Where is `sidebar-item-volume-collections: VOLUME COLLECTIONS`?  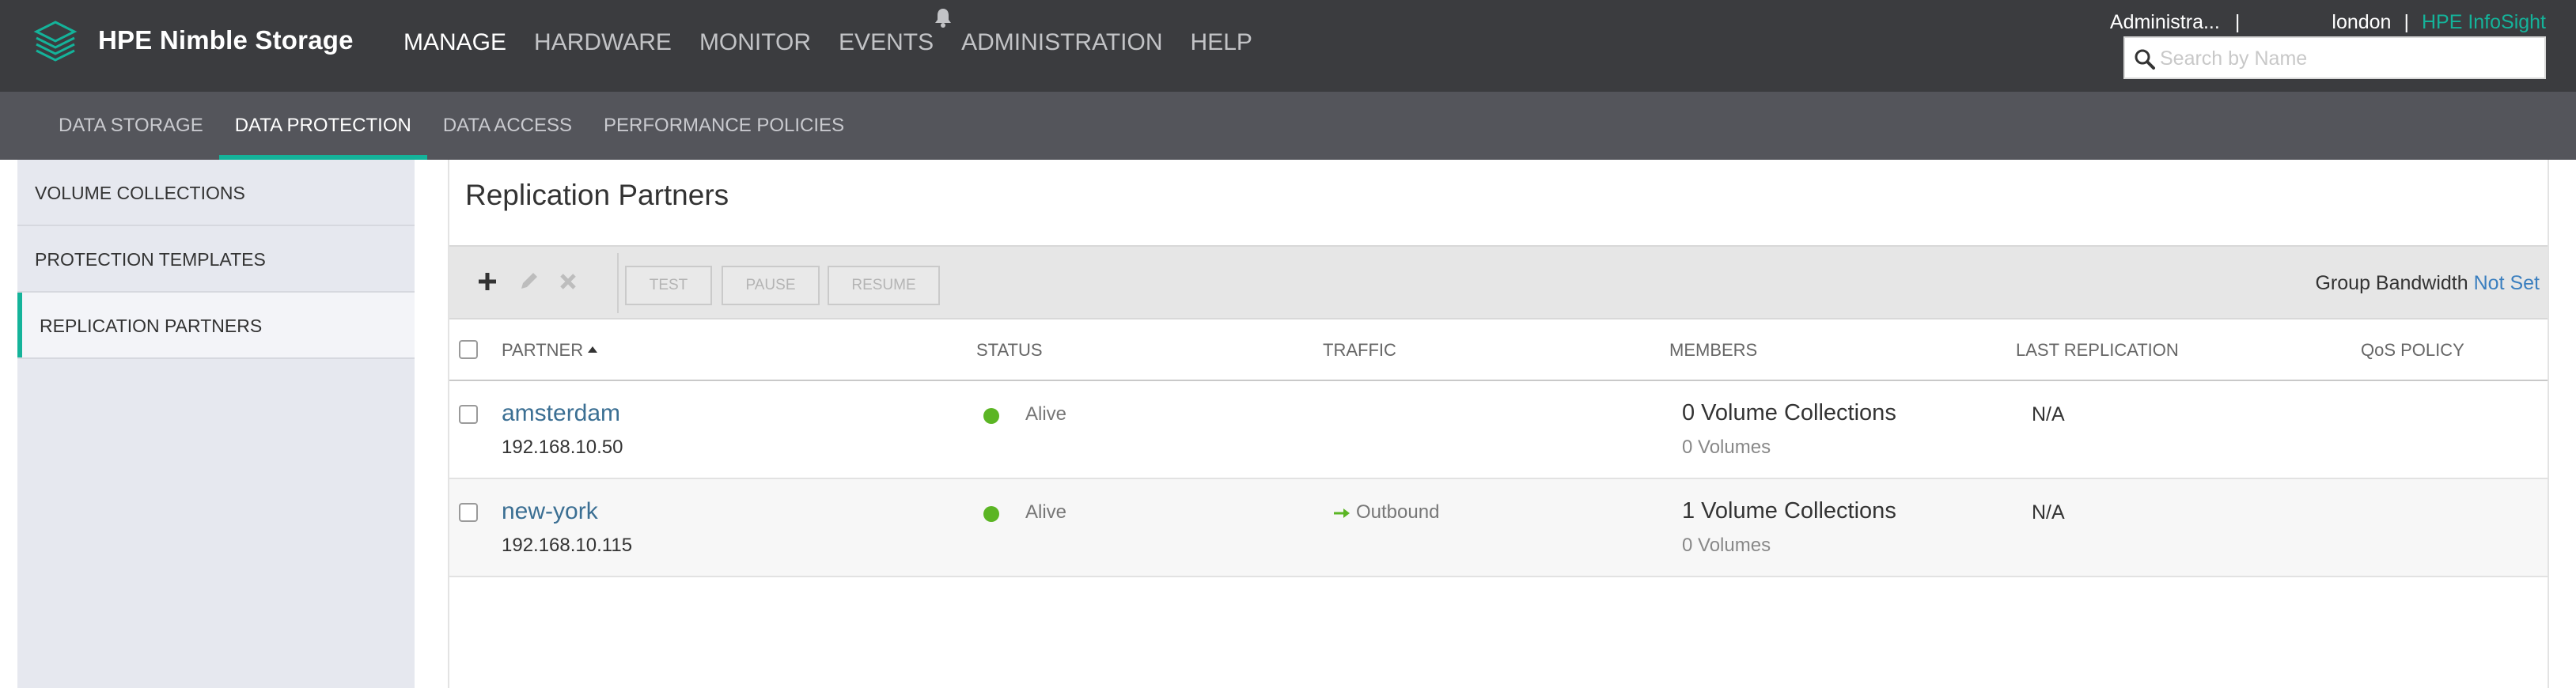
sidebar-item-volume-collections: VOLUME COLLECTIONS is located at coordinates (216, 193).